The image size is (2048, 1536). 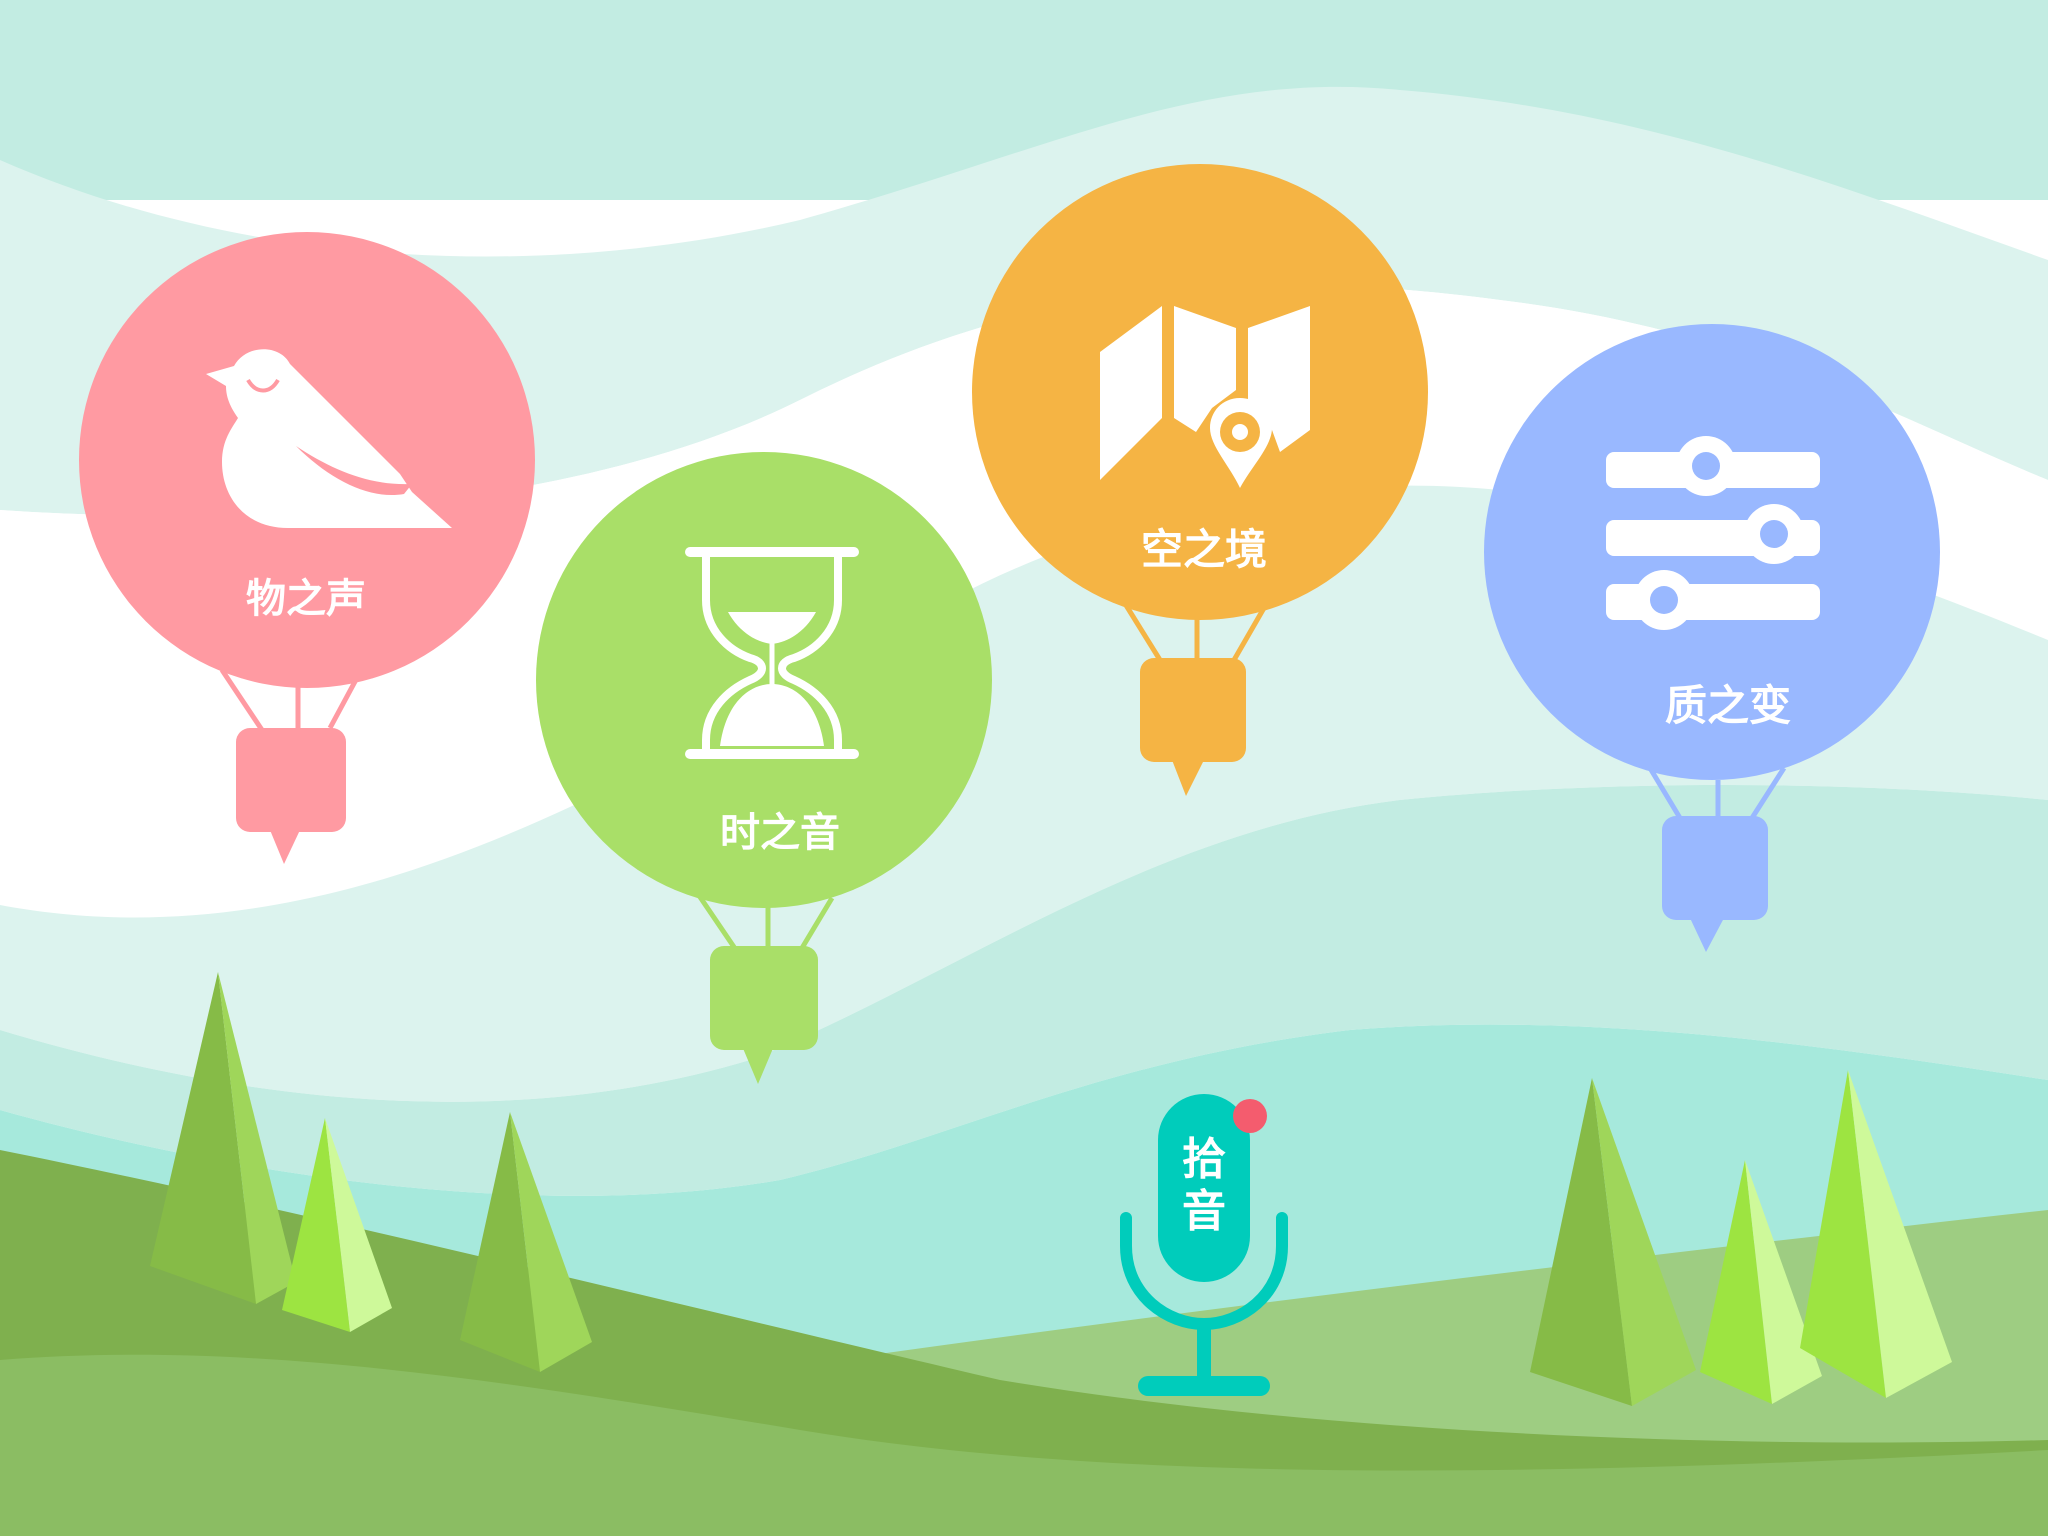 What do you see at coordinates (780, 833) in the screenshot?
I see `balloon-label: 时之音` at bounding box center [780, 833].